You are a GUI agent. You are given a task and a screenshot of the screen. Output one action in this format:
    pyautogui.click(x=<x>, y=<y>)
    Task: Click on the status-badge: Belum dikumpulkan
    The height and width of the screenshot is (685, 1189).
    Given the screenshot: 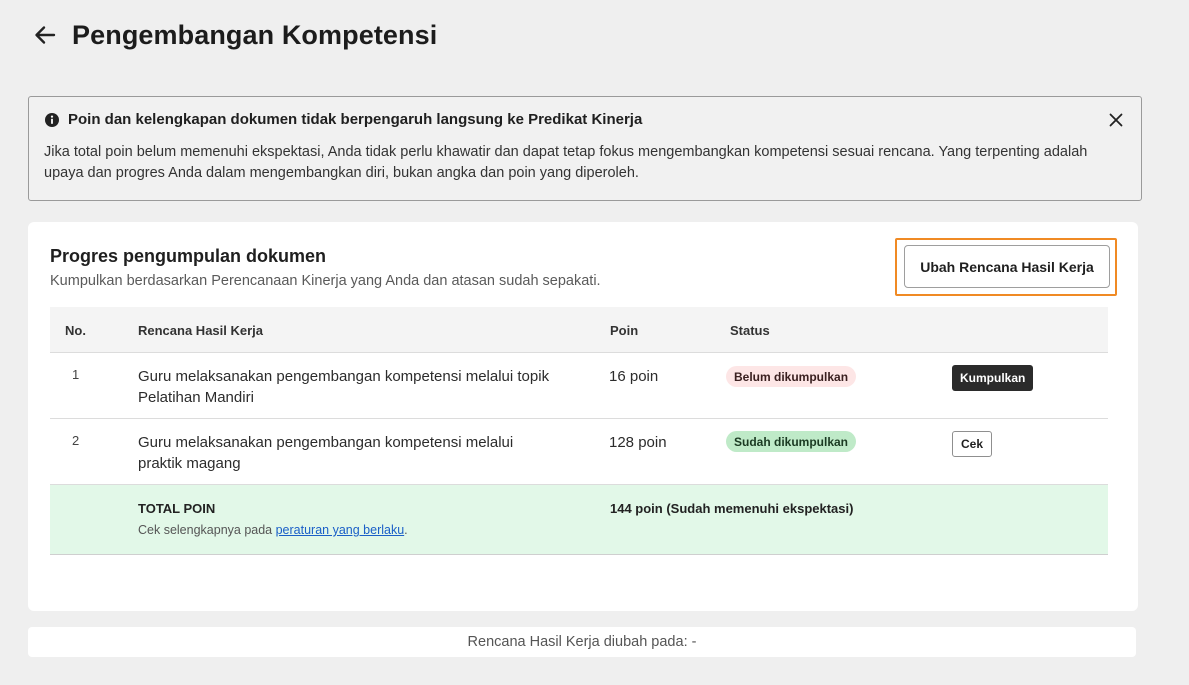 What is the action you would take?
    pyautogui.click(x=791, y=376)
    